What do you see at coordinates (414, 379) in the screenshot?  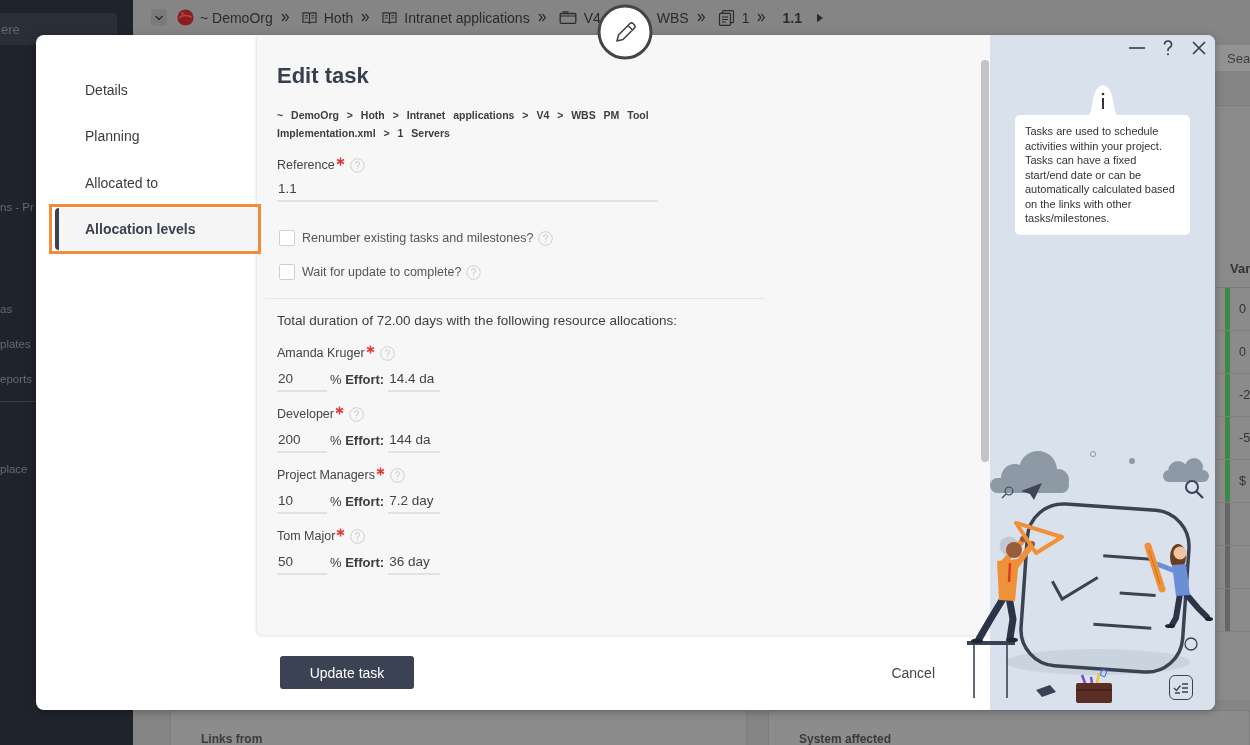 I see `effort-field: 14.4 da` at bounding box center [414, 379].